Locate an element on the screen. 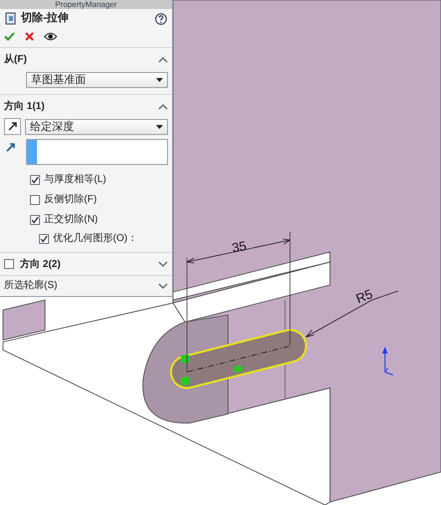 The image size is (441, 505). dropdown-value: 草图基准面 is located at coordinates (58, 80).